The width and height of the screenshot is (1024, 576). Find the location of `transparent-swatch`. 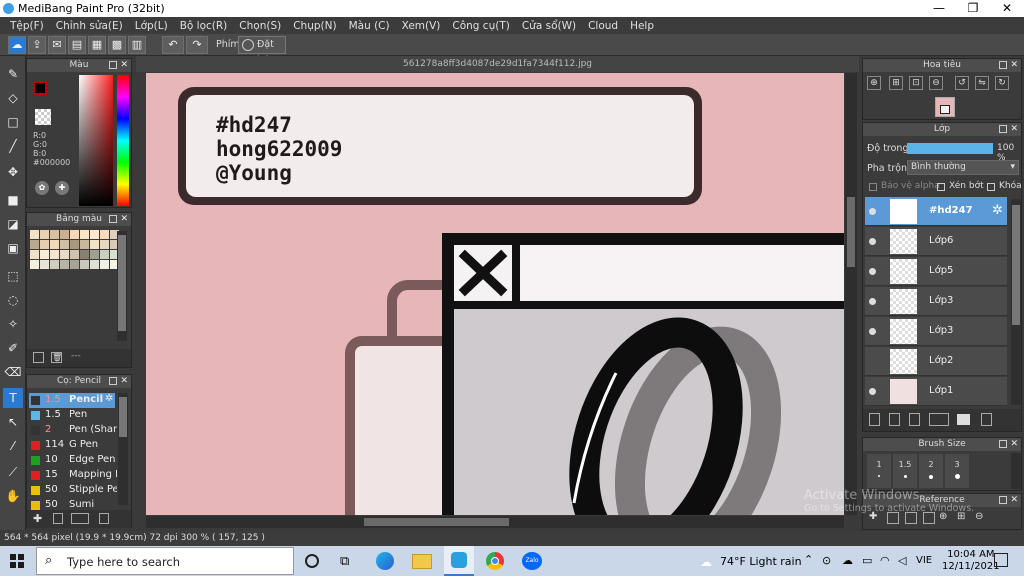

transparent-swatch is located at coordinates (43, 117).